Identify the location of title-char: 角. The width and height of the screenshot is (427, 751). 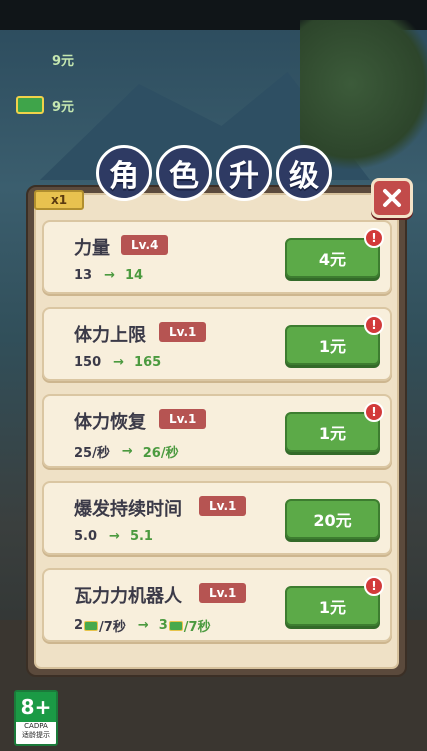
(124, 173).